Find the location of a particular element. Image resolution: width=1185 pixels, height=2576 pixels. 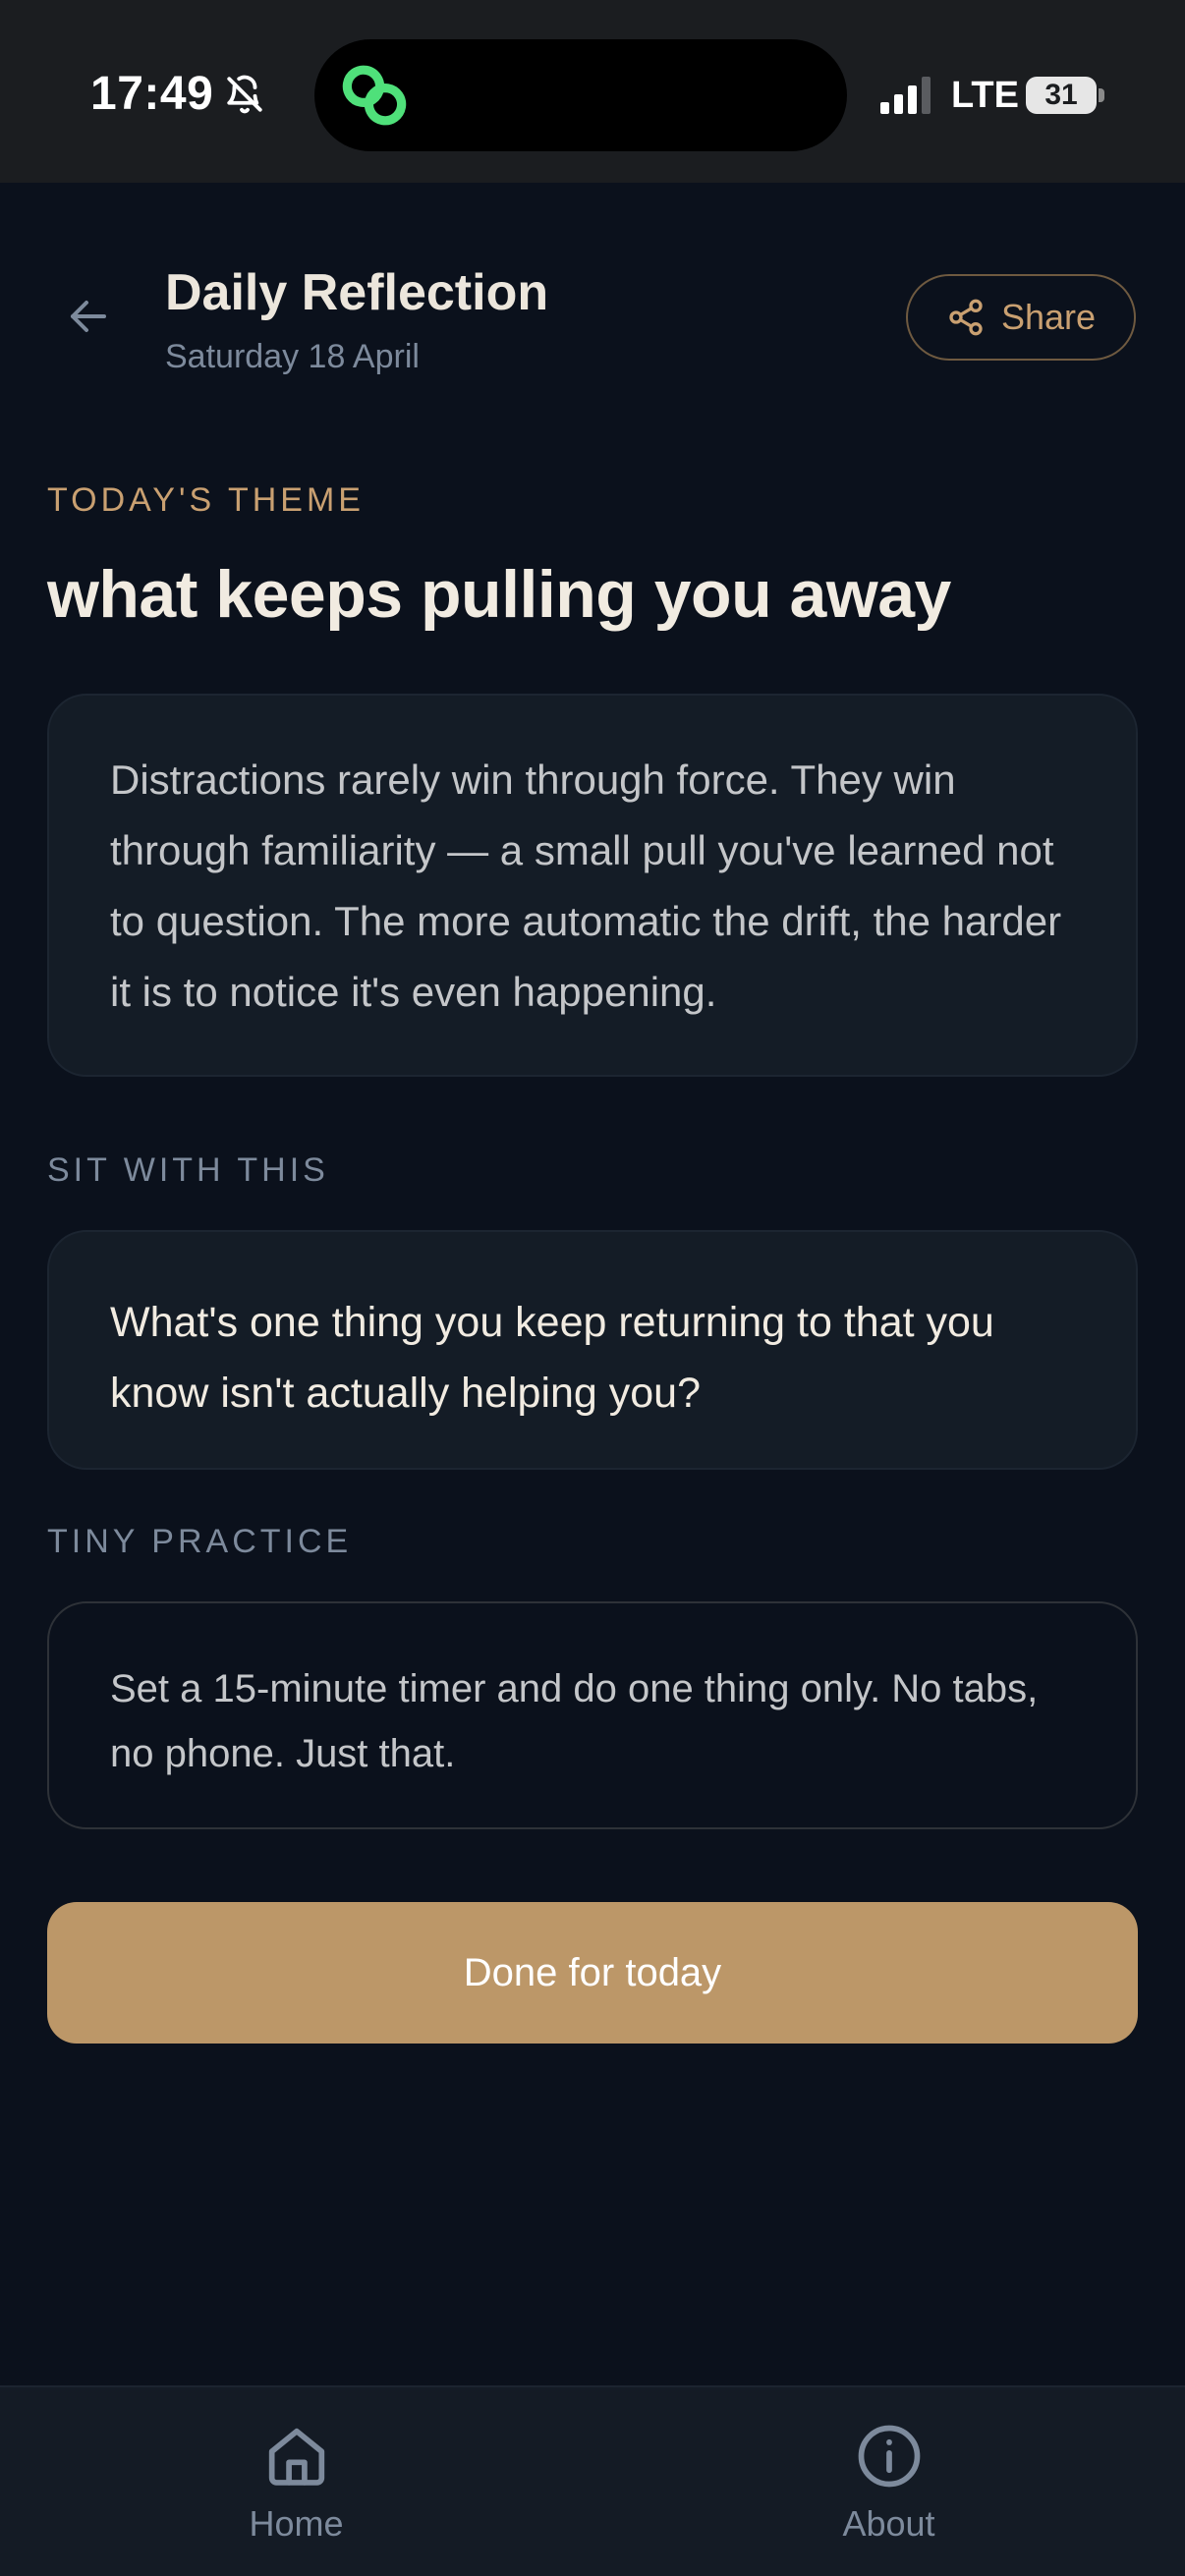

nav-item-home: Home is located at coordinates (296, 2481).